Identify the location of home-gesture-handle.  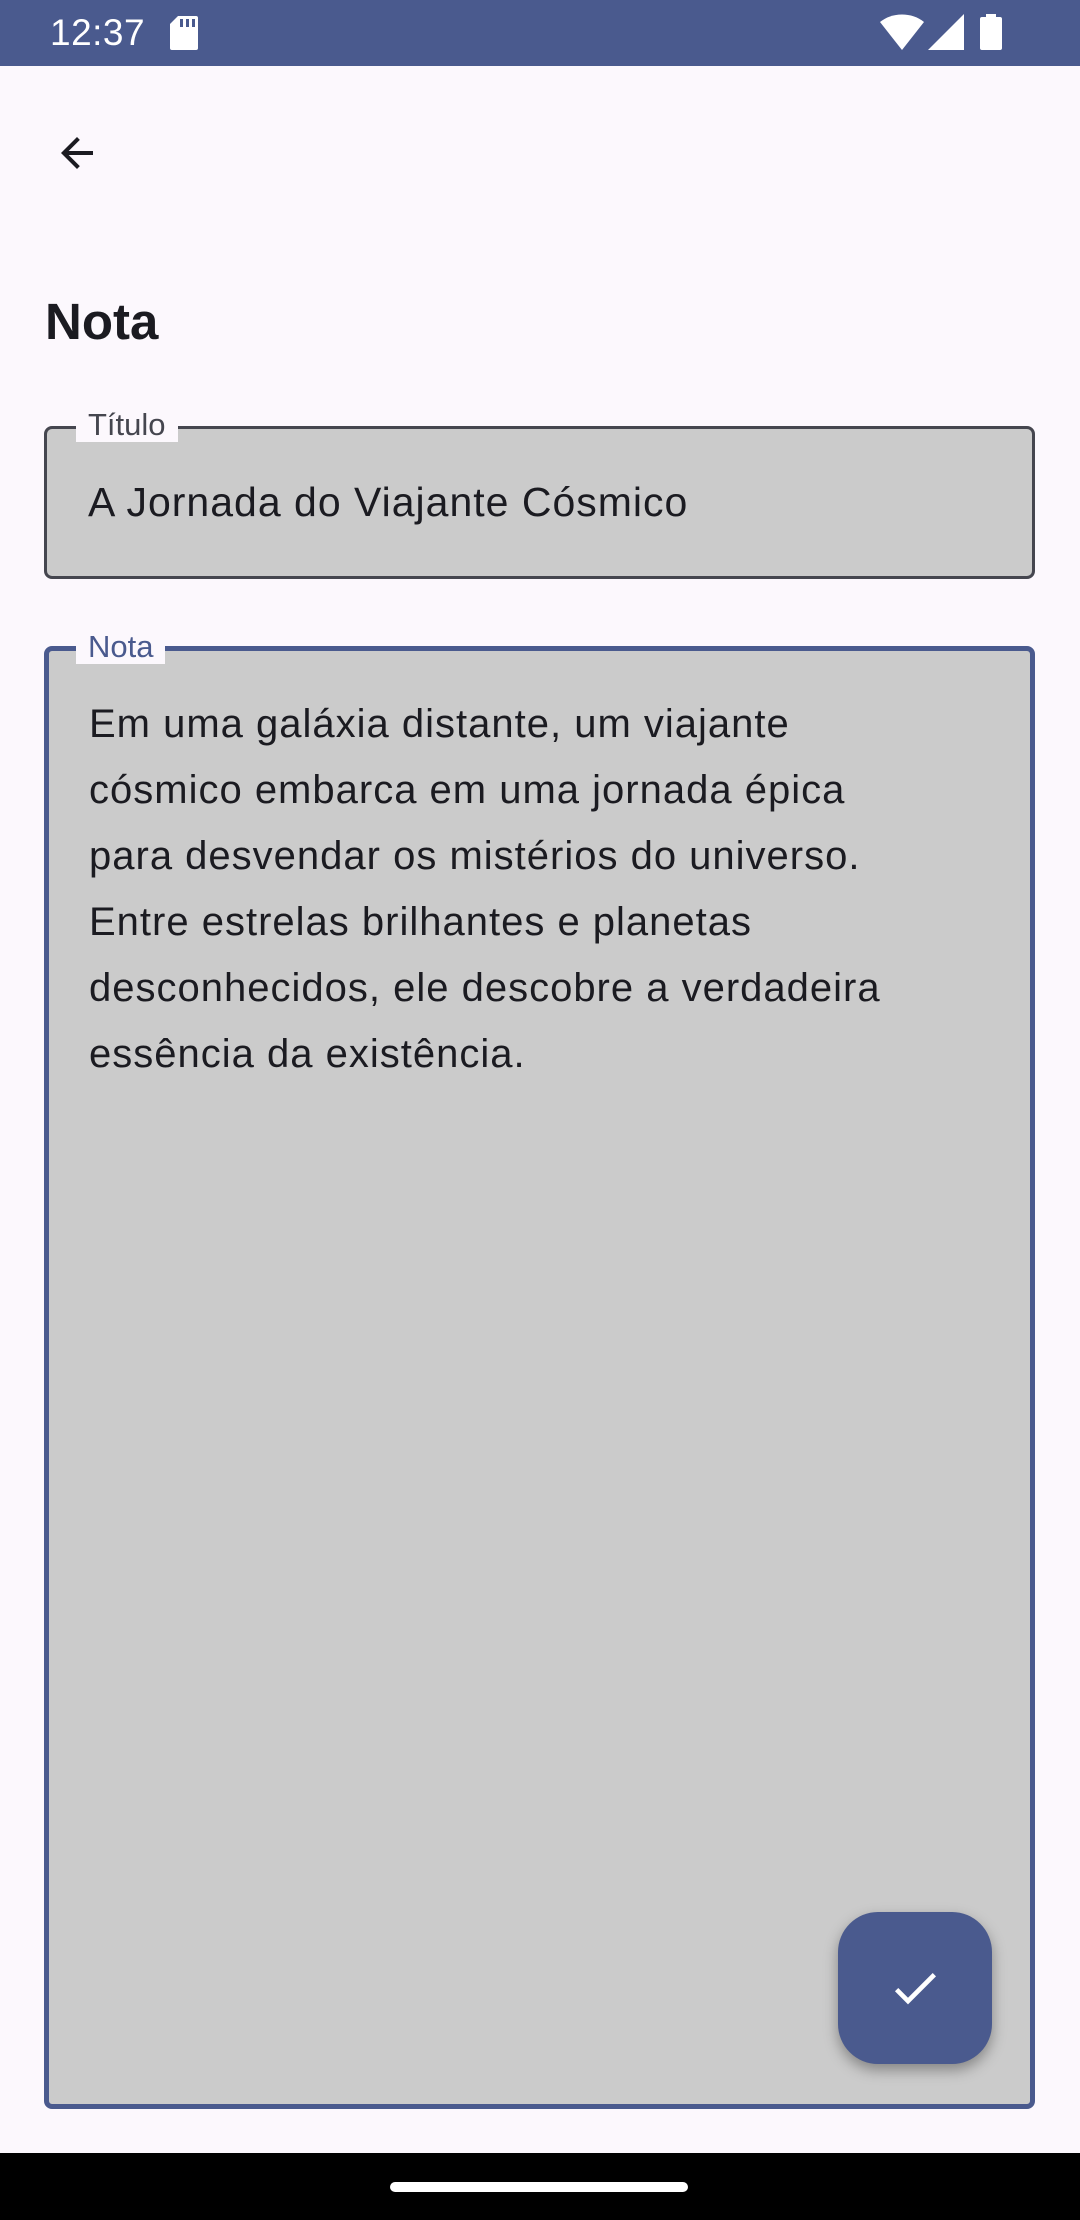
(539, 2187).